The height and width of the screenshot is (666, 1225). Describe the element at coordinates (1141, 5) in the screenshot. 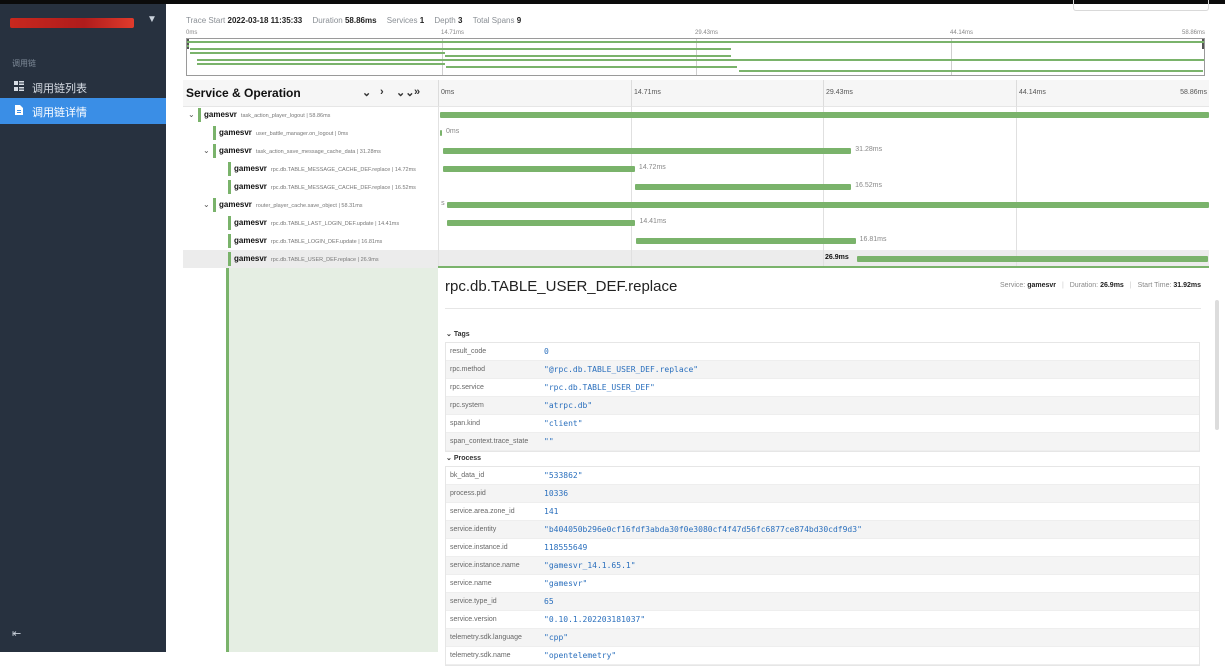

I see `search-input` at that location.